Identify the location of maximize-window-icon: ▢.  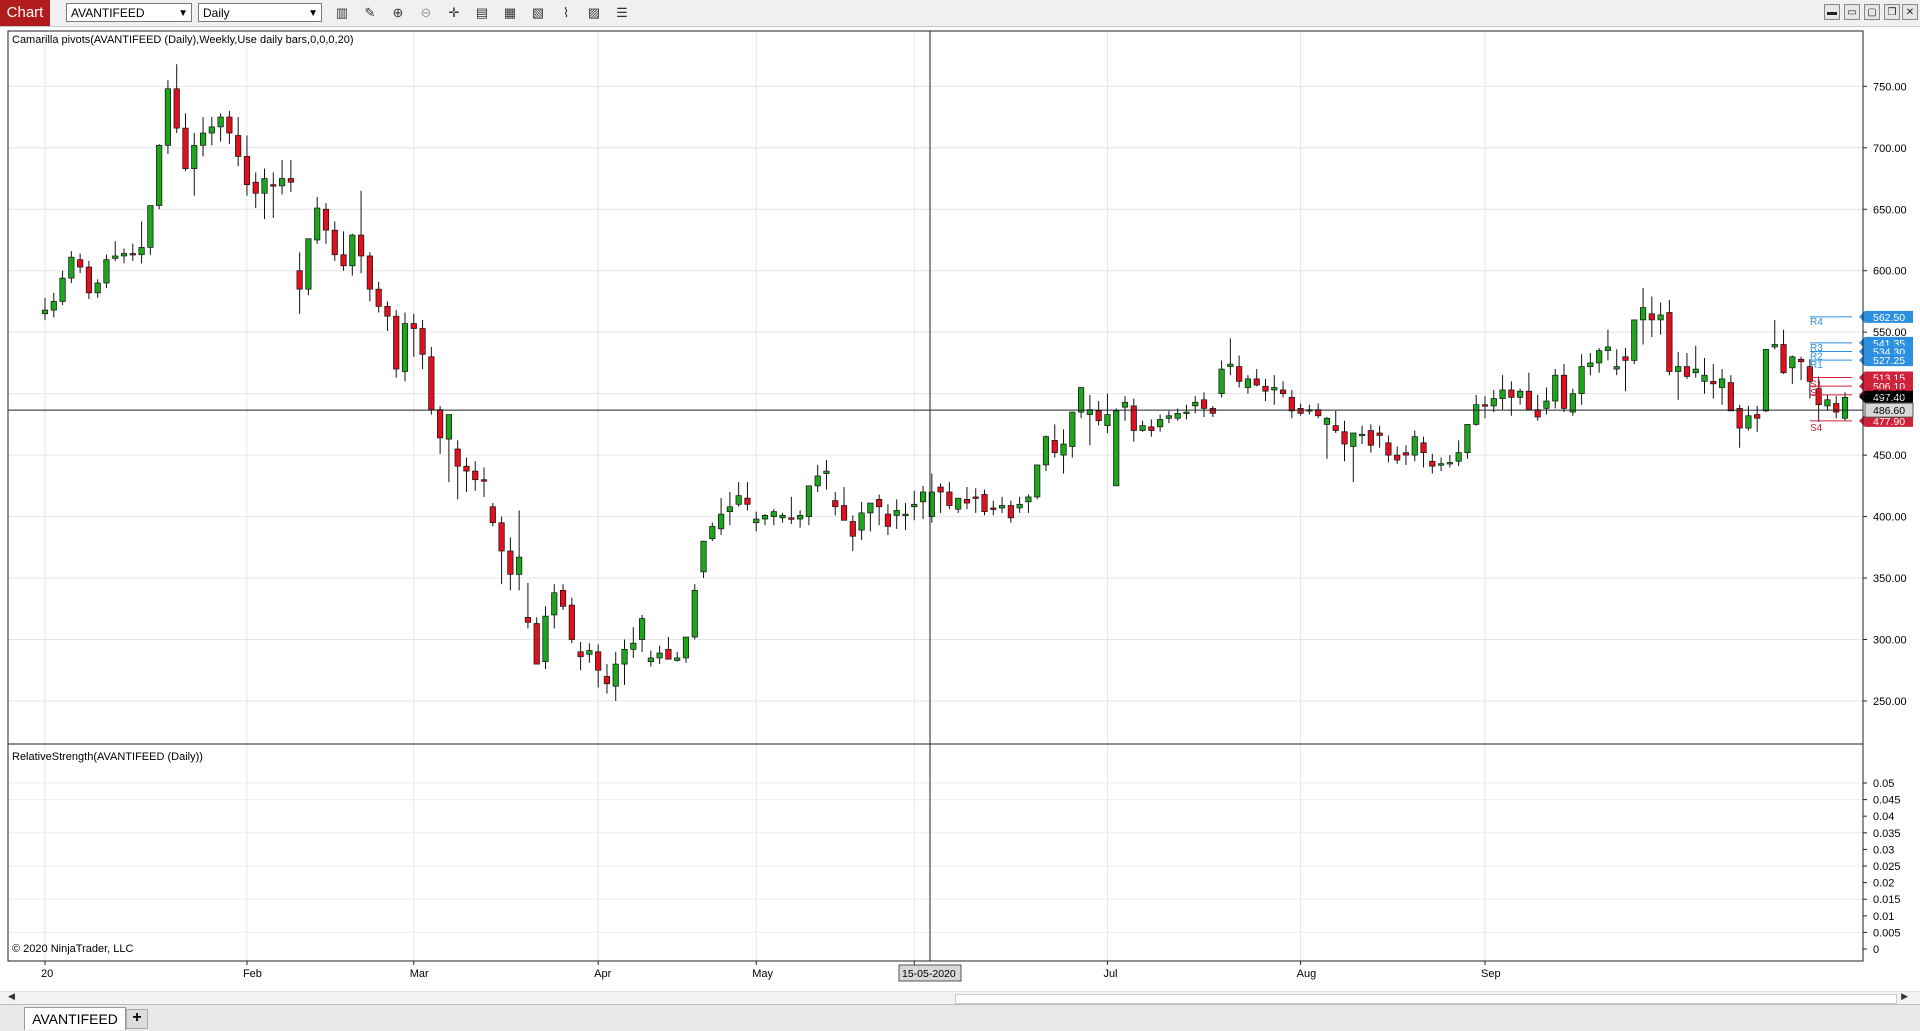
(1872, 12).